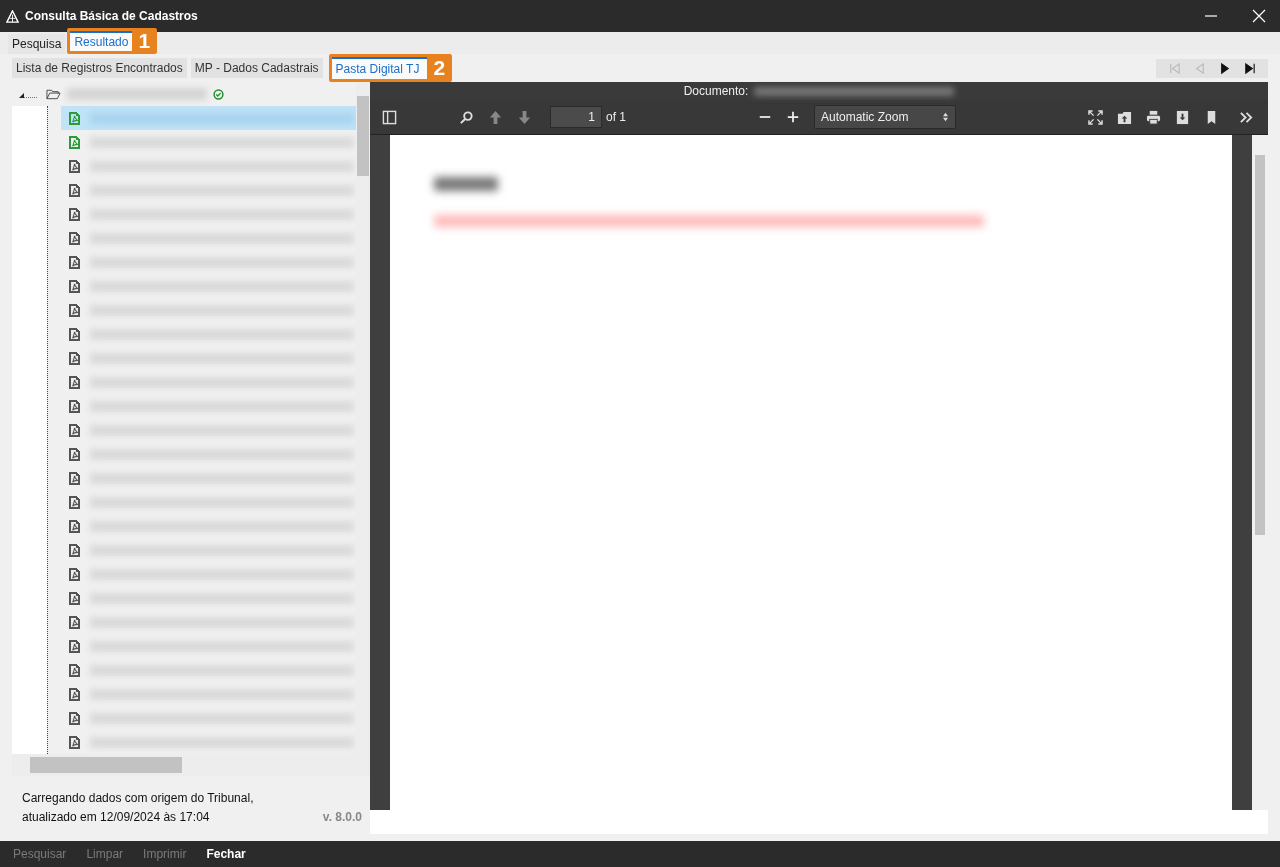 This screenshot has height=867, width=1280. I want to click on tab: Resultado, so click(101, 41).